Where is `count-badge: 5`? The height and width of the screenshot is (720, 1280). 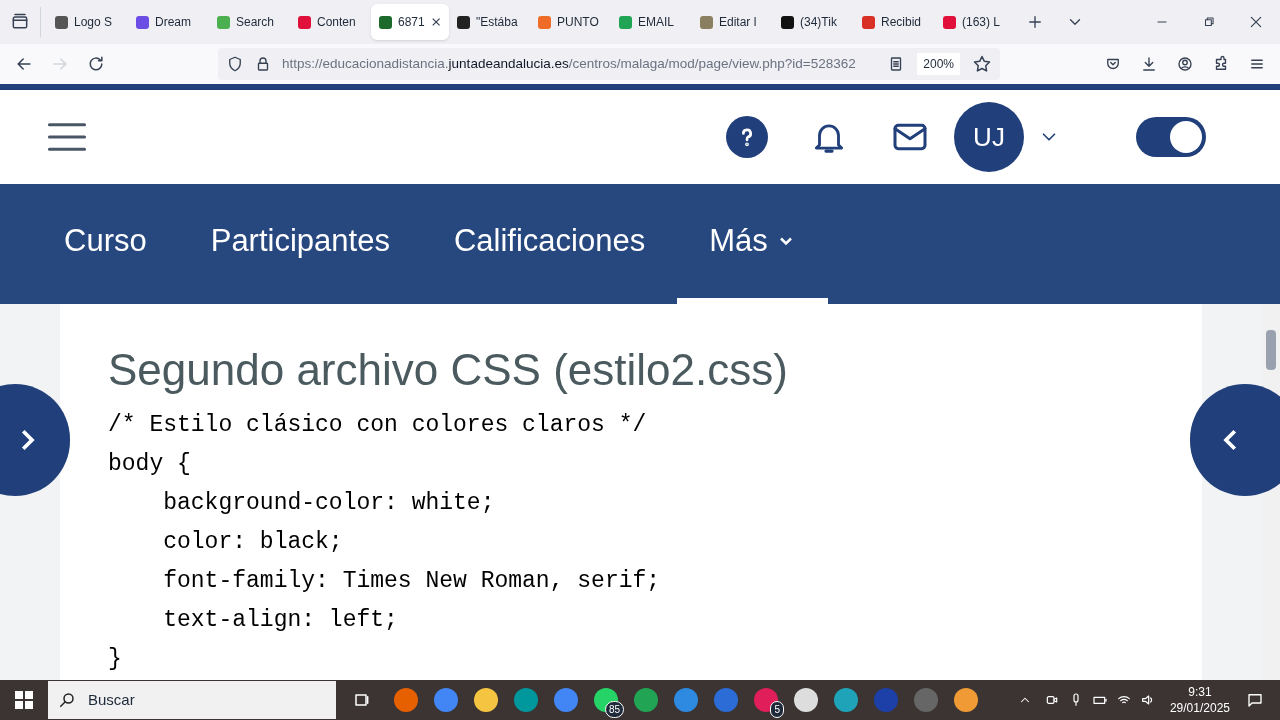 count-badge: 5 is located at coordinates (777, 709).